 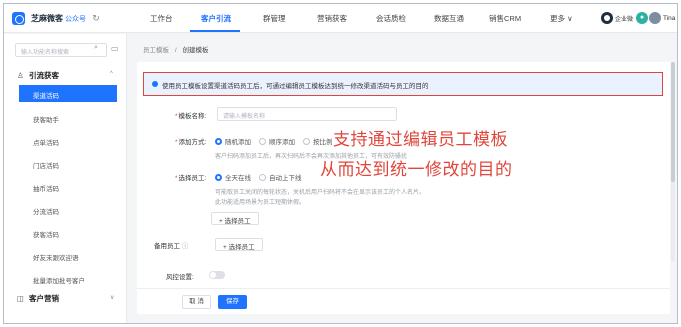 I want to click on backup-staff-label: 备用员工 ⓘ, so click(x=171, y=245).